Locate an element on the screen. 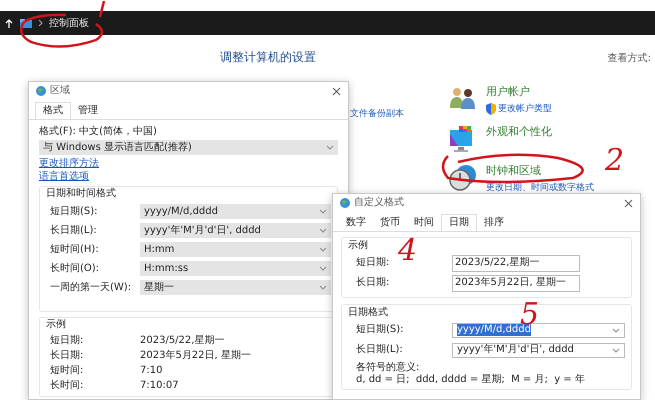 The image size is (655, 400). dropdown: H:mm:ss is located at coordinates (235, 268).